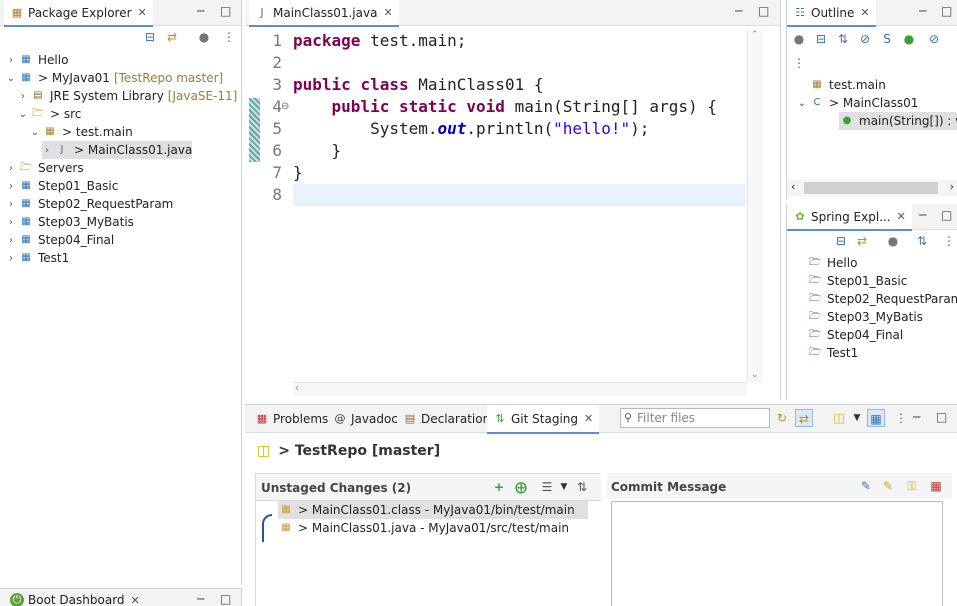 The height and width of the screenshot is (606, 957). Describe the element at coordinates (62, 186) in the screenshot. I see `tree-item: › ▦ Step01_Basic` at that location.